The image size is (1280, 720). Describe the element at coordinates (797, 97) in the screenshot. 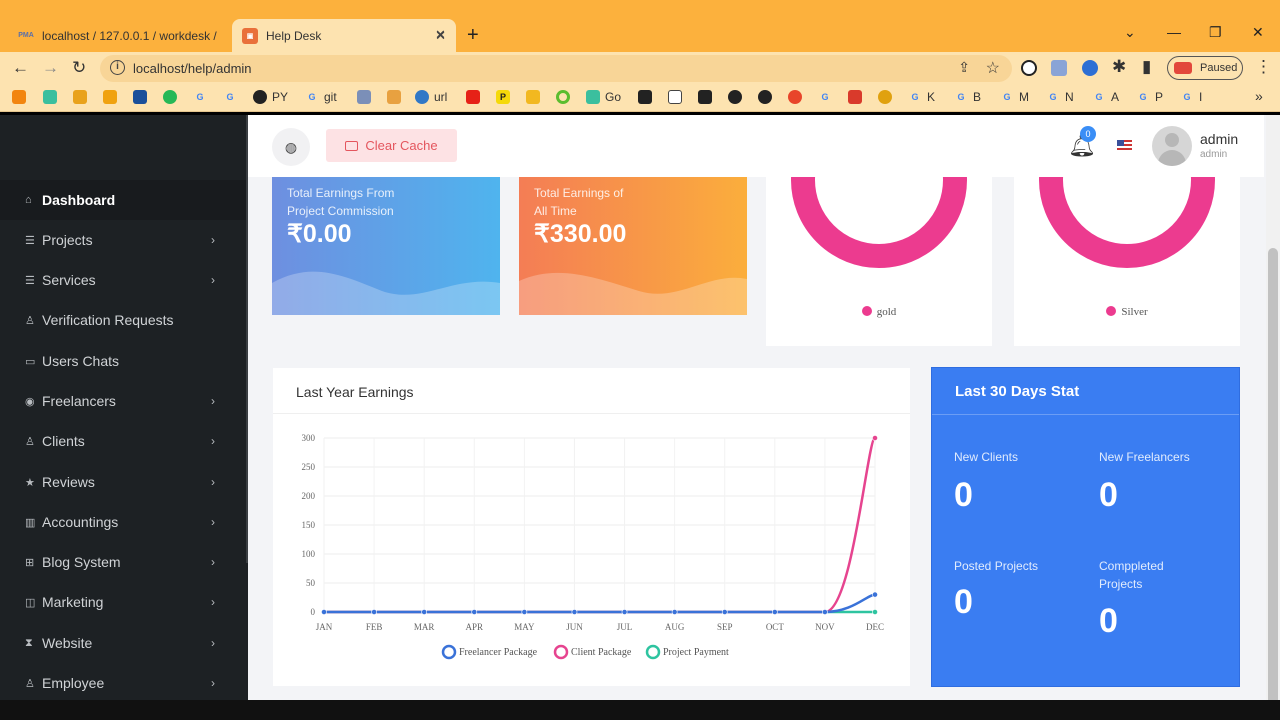

I see `bookmark-yandex` at that location.